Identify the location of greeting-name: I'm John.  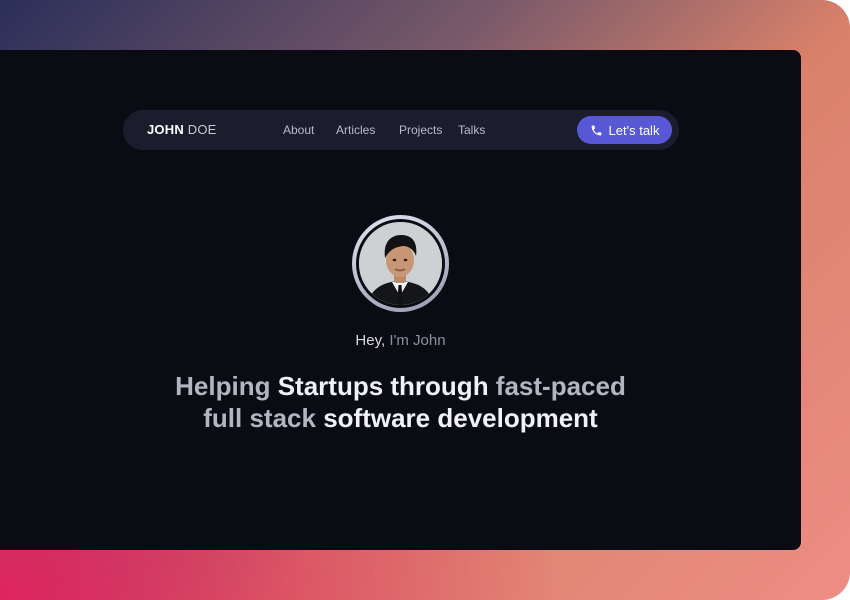
(417, 340).